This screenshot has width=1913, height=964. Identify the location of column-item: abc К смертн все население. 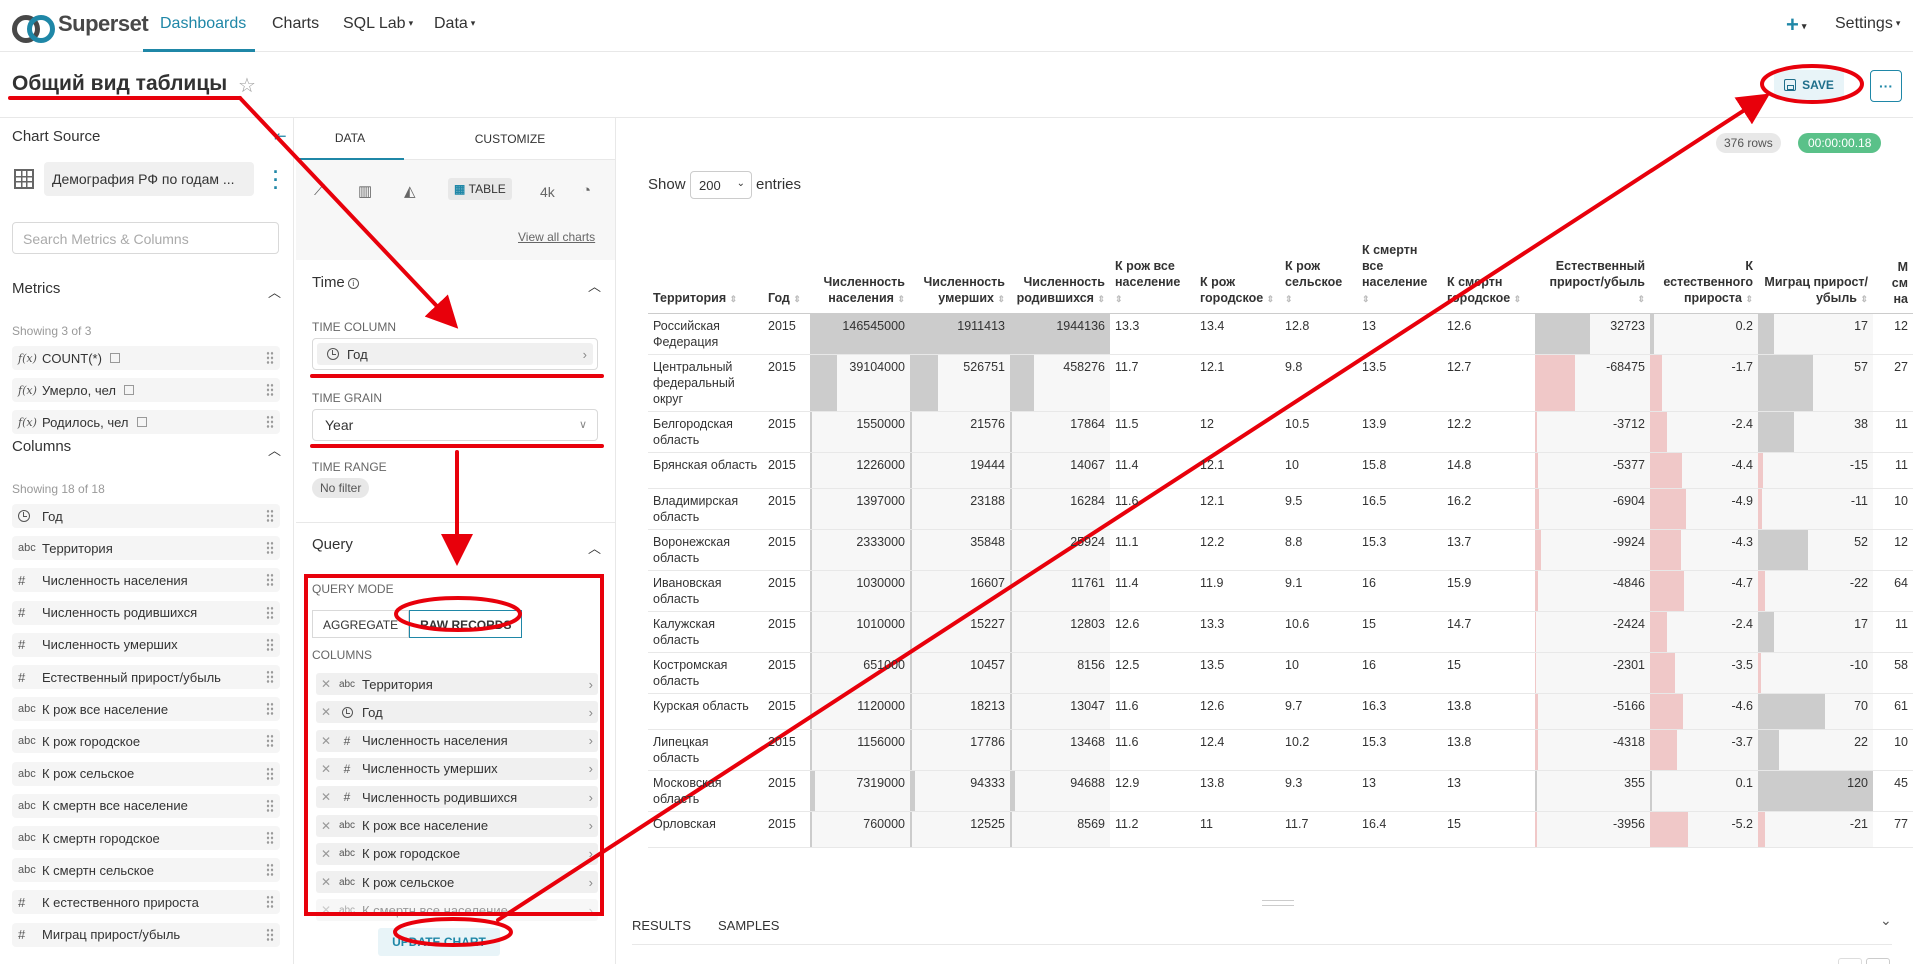
(146, 805).